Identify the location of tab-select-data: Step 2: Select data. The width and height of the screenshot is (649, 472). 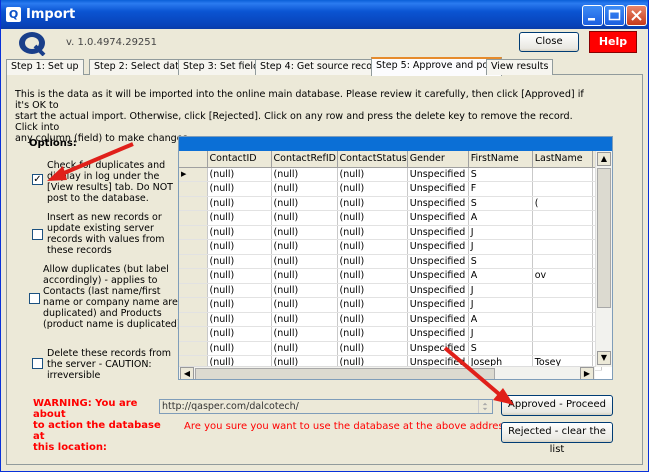
(139, 67).